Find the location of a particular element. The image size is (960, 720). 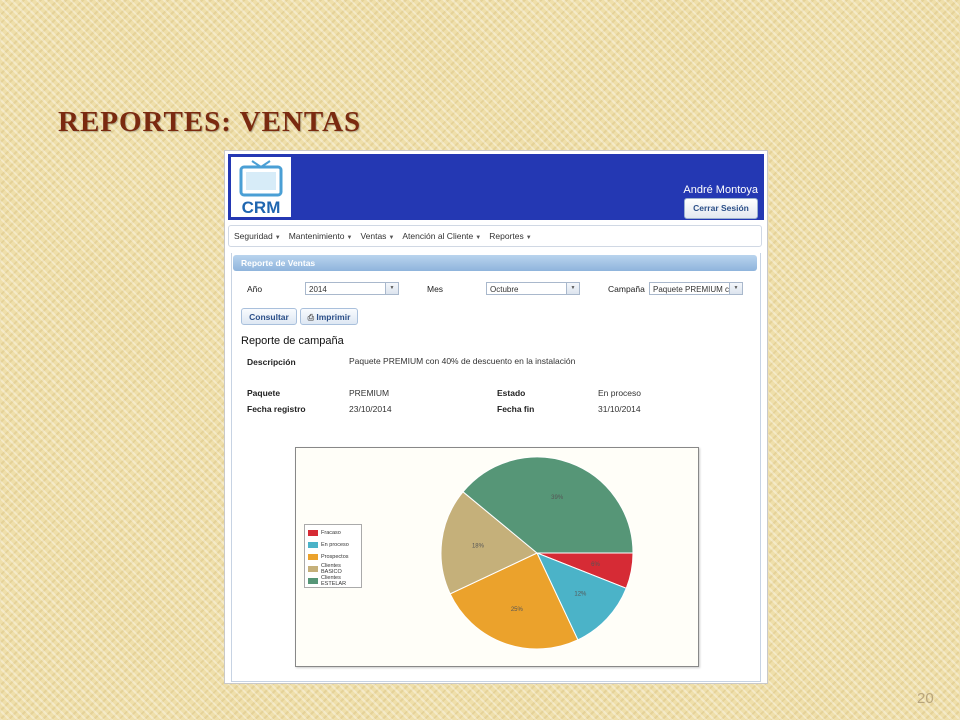

print-button: ⎙ Imprimir is located at coordinates (329, 316).